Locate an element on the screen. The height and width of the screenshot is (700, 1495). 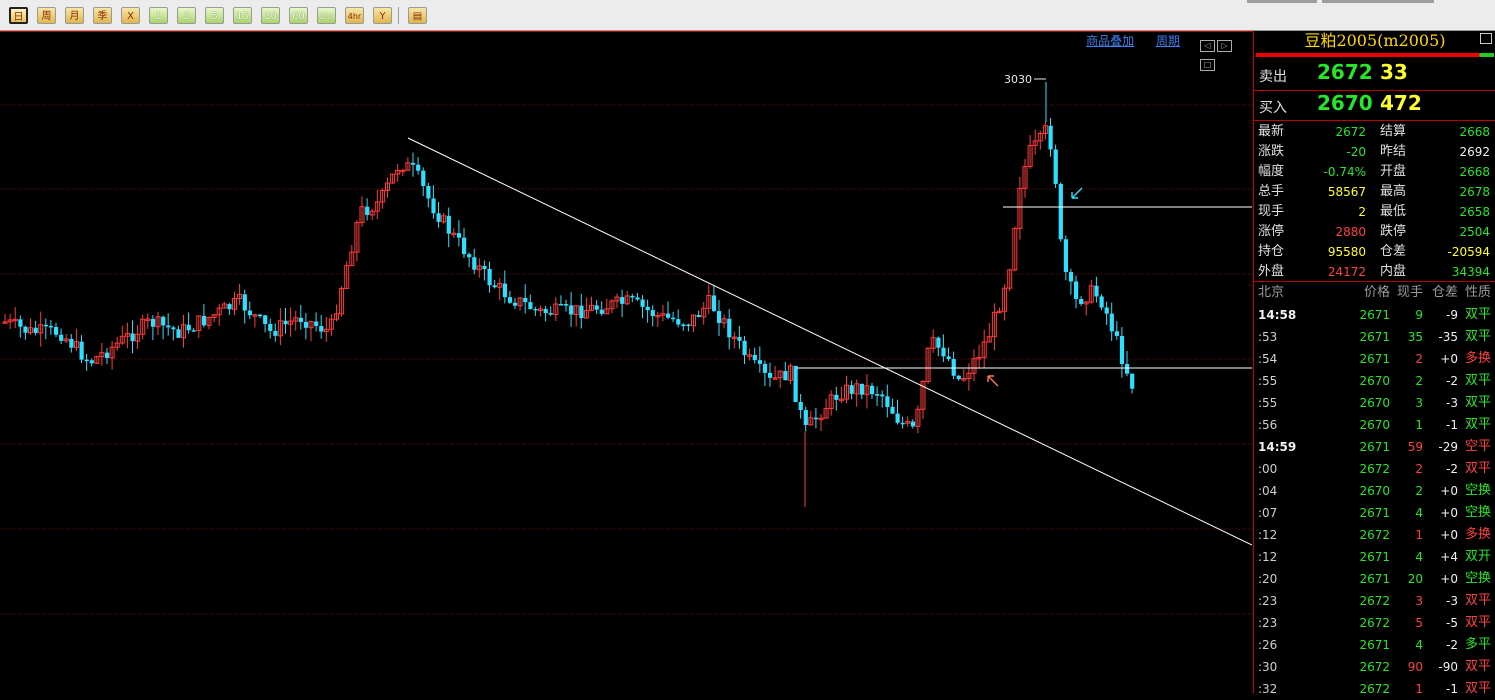
period-button-9: 30 is located at coordinates (270, 15).